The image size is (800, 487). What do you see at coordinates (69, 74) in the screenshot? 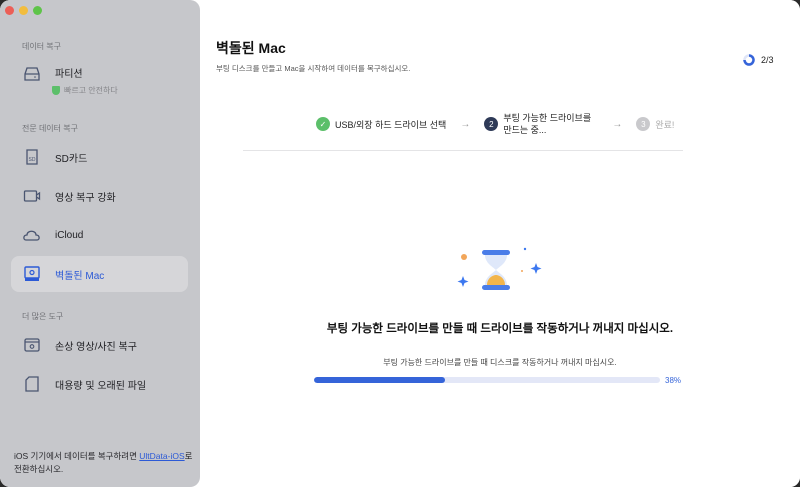
I see `sidebar-item-label: 파티션` at bounding box center [69, 74].